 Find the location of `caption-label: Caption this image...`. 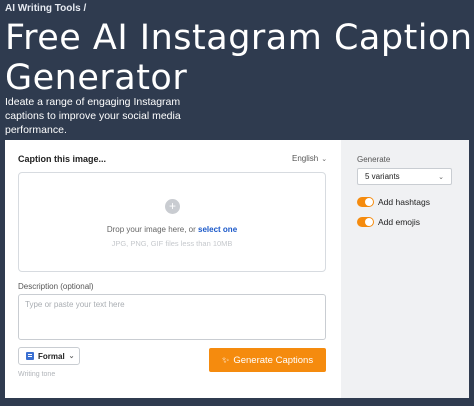

caption-label: Caption this image... is located at coordinates (62, 159).